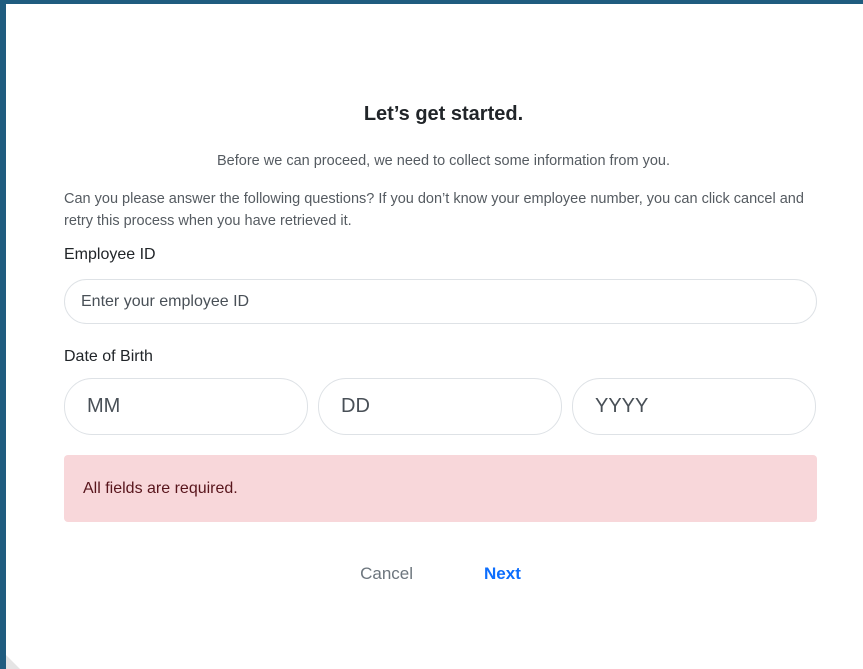 The image size is (863, 669). What do you see at coordinates (186, 406) in the screenshot?
I see `dob-month-input` at bounding box center [186, 406].